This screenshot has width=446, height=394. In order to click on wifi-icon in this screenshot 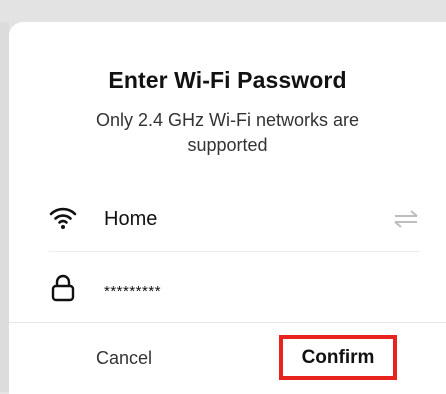, I will do `click(63, 218)`.